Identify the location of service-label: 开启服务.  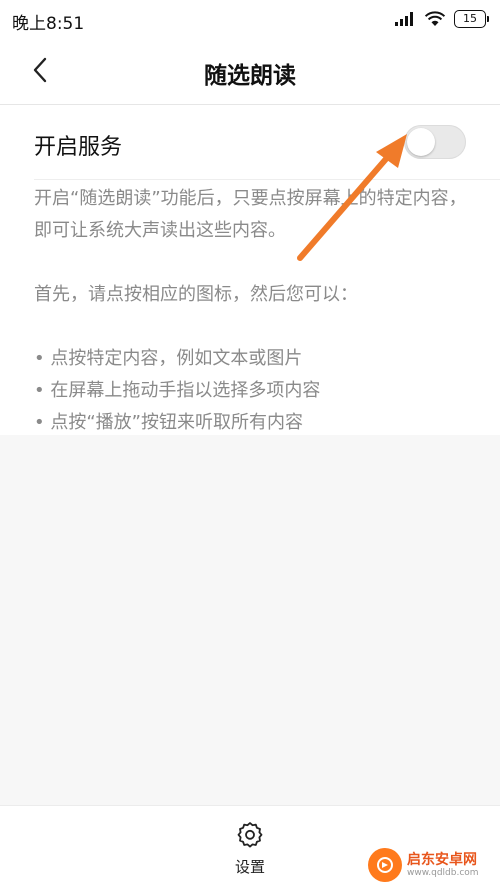
(78, 147).